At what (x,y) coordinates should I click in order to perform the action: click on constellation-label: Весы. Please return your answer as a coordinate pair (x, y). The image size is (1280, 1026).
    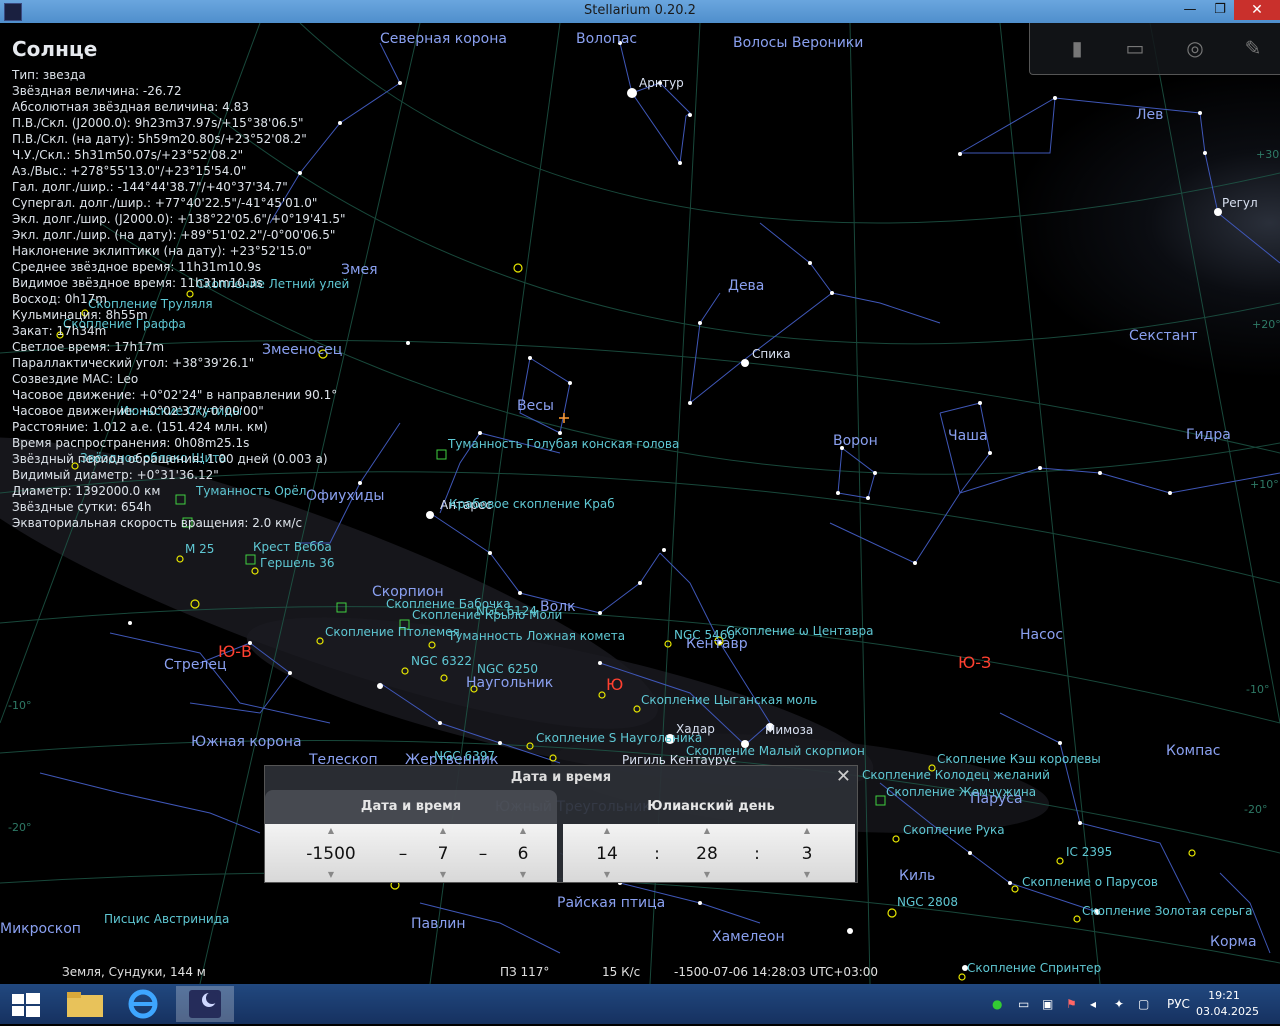
    Looking at the image, I should click on (535, 406).